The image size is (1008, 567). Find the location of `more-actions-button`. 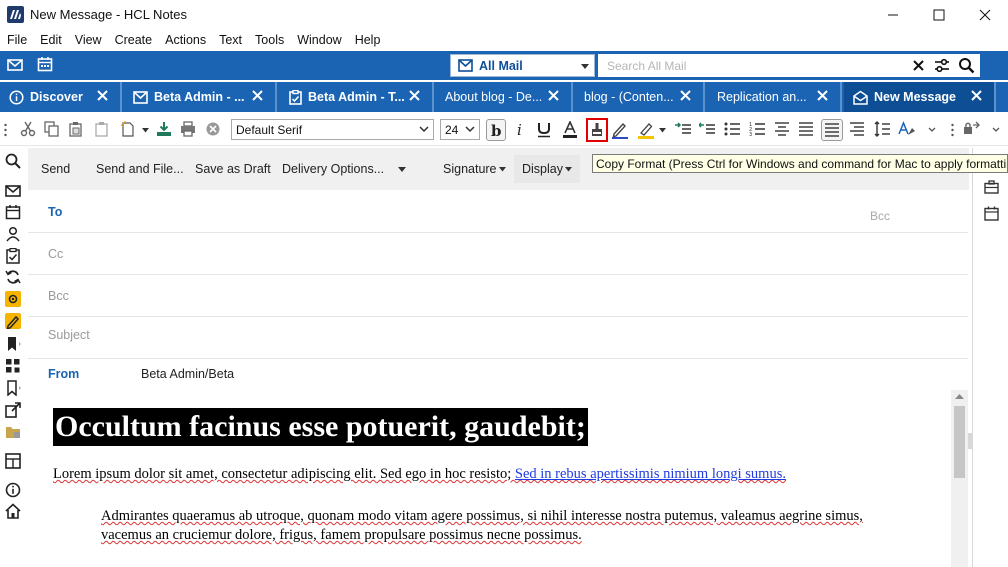

more-actions-button is located at coordinates (402, 169).